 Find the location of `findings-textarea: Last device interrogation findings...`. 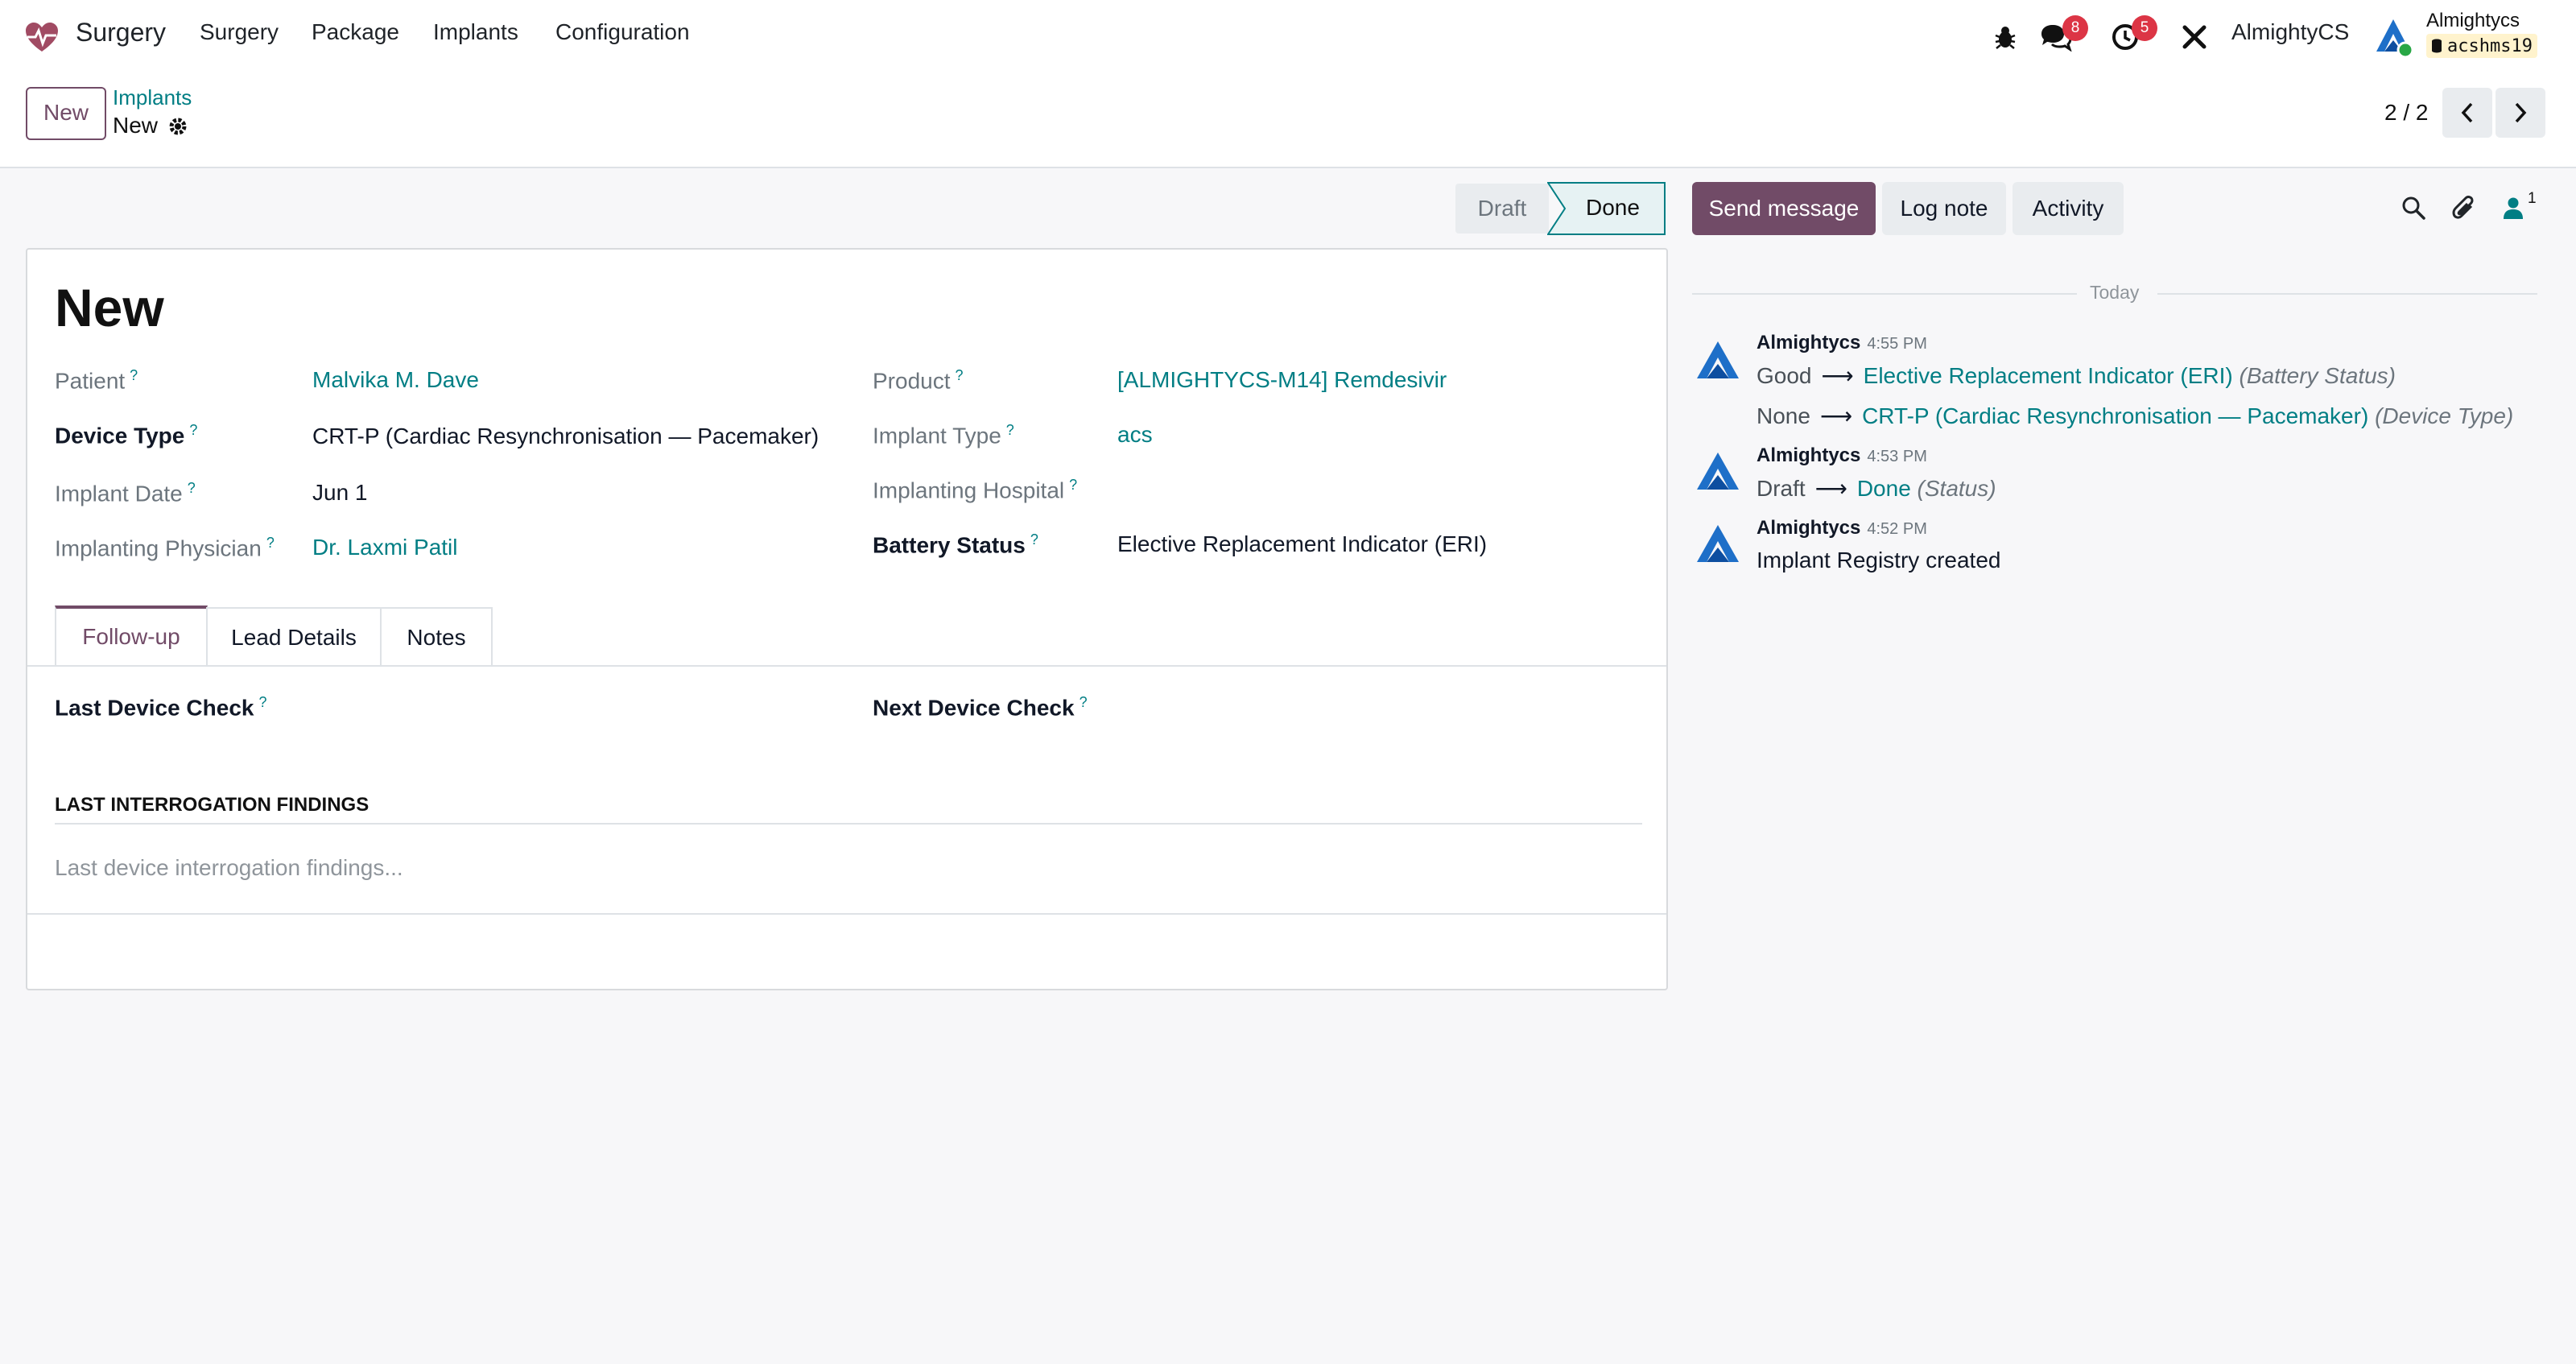

findings-textarea: Last device interrogation findings... is located at coordinates (229, 868).